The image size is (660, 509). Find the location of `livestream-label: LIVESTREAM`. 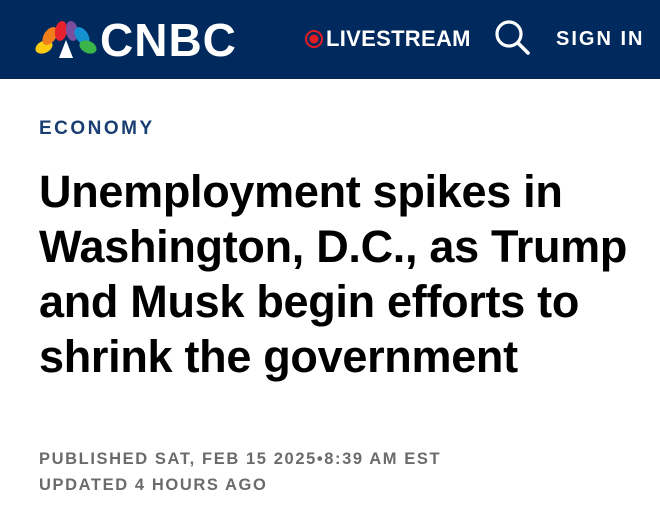

livestream-label: LIVESTREAM is located at coordinates (398, 38).